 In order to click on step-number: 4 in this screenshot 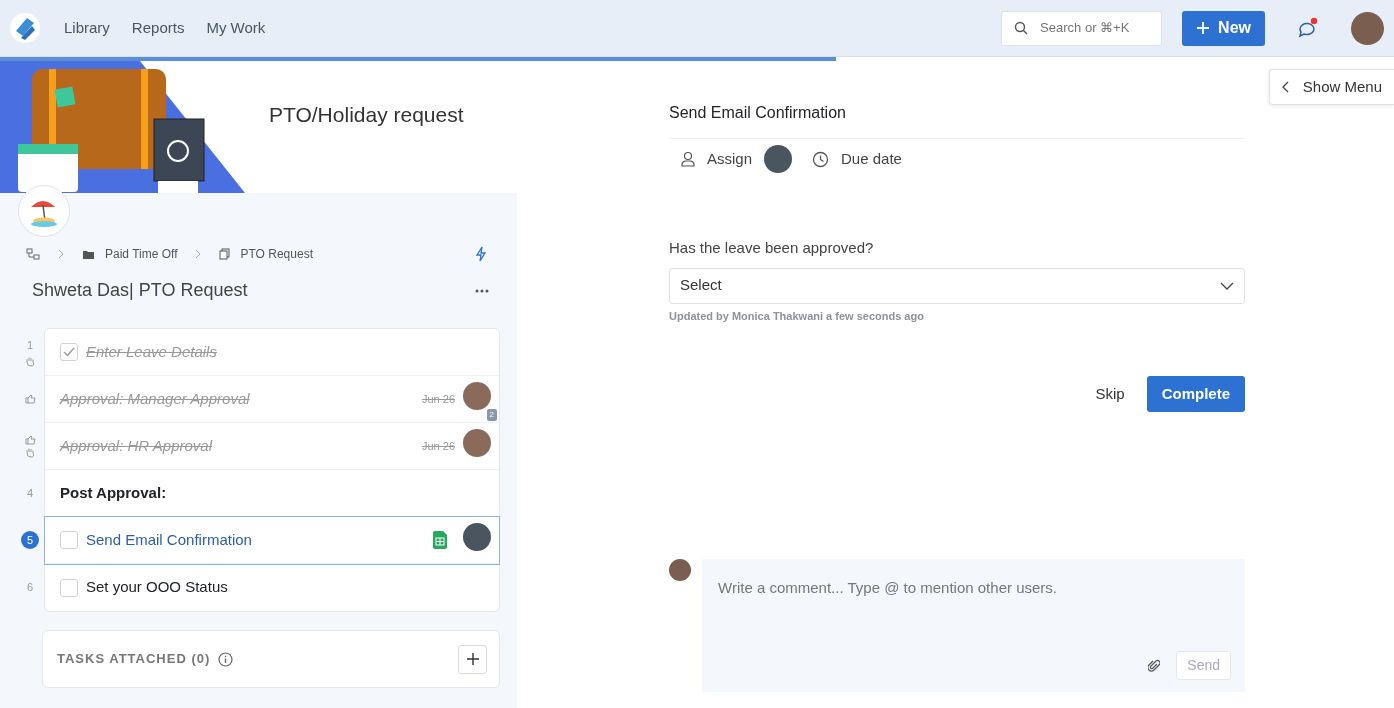, I will do `click(30, 493)`.